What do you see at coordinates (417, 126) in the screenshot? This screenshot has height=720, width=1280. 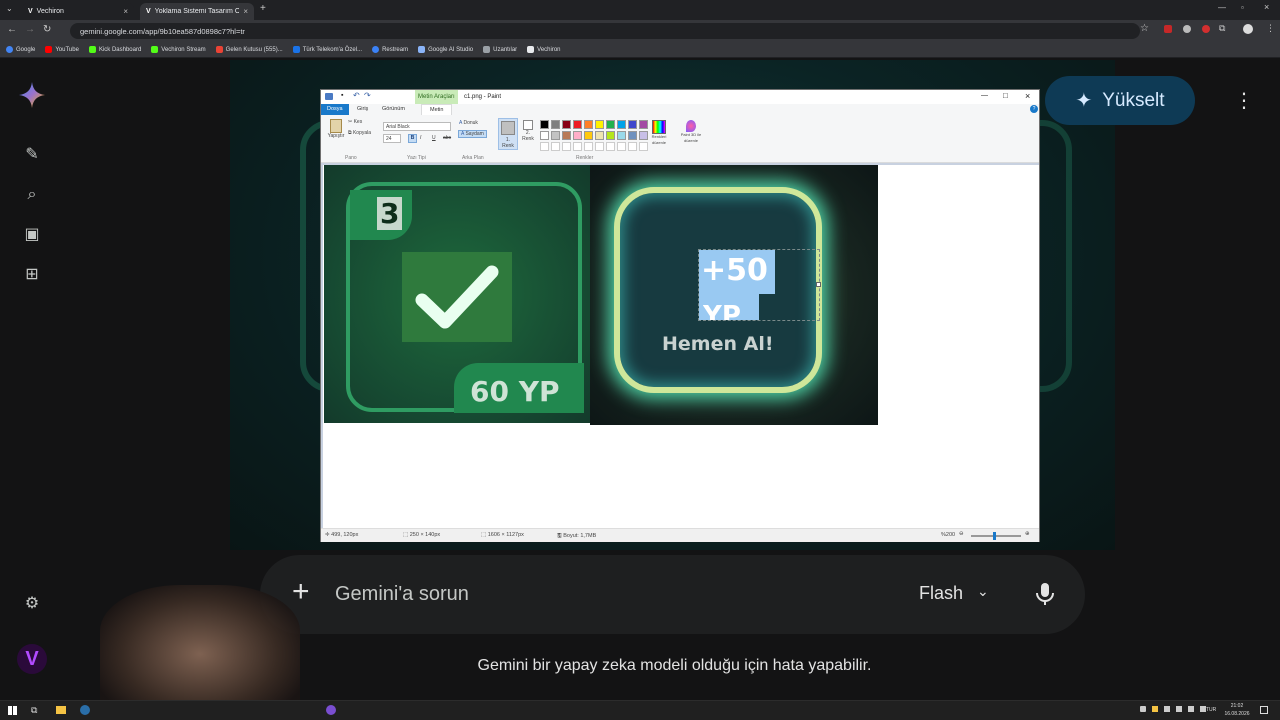 I see `font-name-select: Arial Black` at bounding box center [417, 126].